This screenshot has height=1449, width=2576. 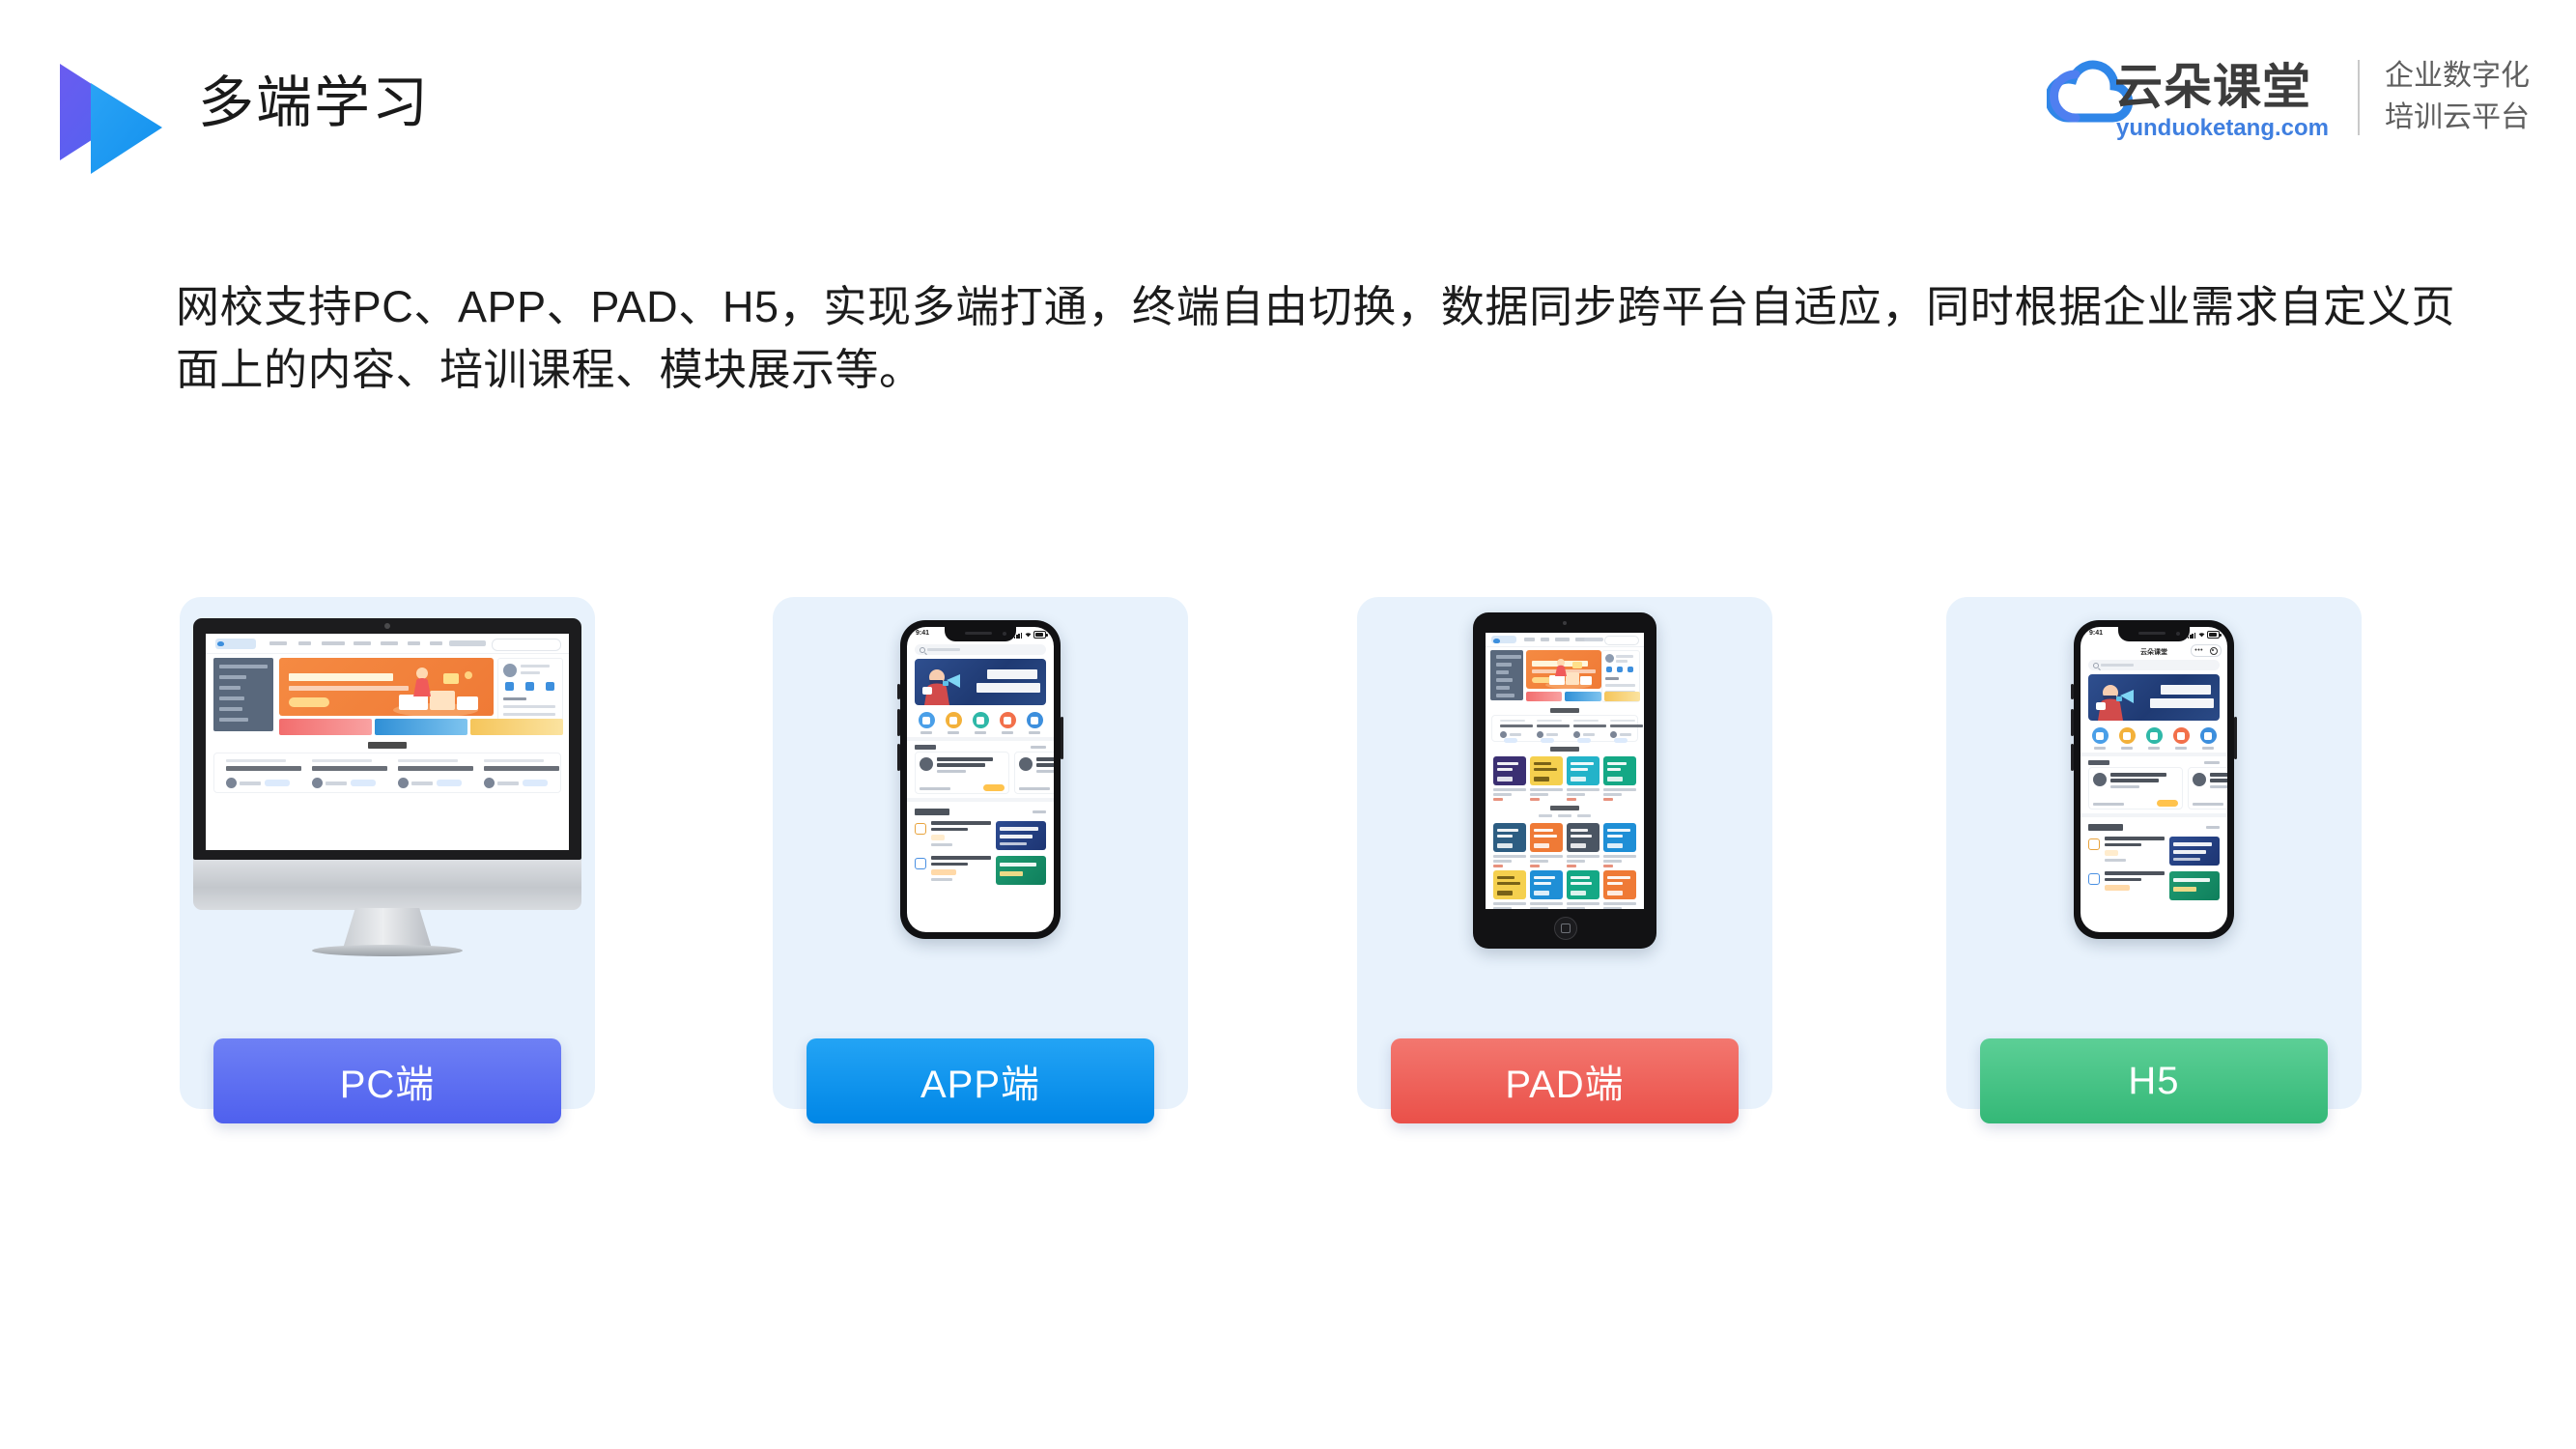 I want to click on more-icon: •••, so click(x=2198, y=650).